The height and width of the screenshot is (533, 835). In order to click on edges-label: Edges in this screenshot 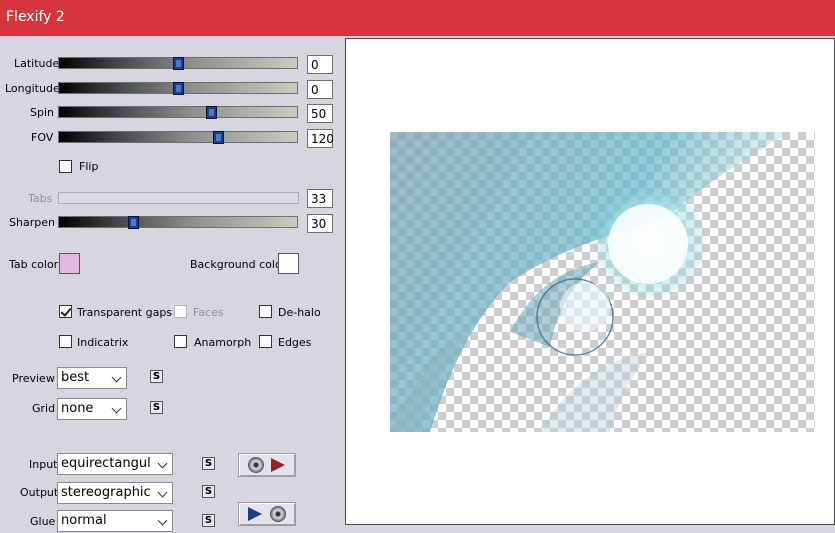, I will do `click(295, 342)`.